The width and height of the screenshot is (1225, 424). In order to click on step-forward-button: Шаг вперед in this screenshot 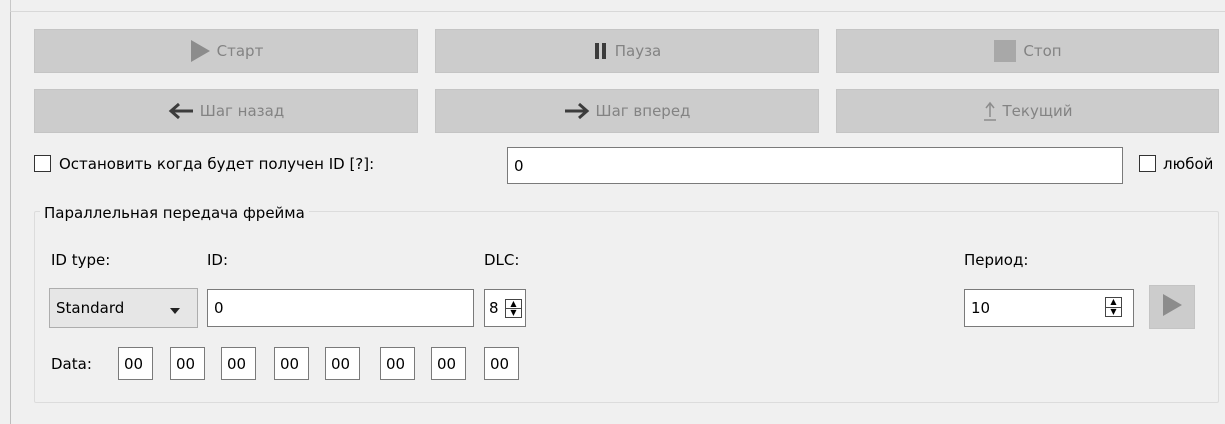, I will do `click(627, 111)`.